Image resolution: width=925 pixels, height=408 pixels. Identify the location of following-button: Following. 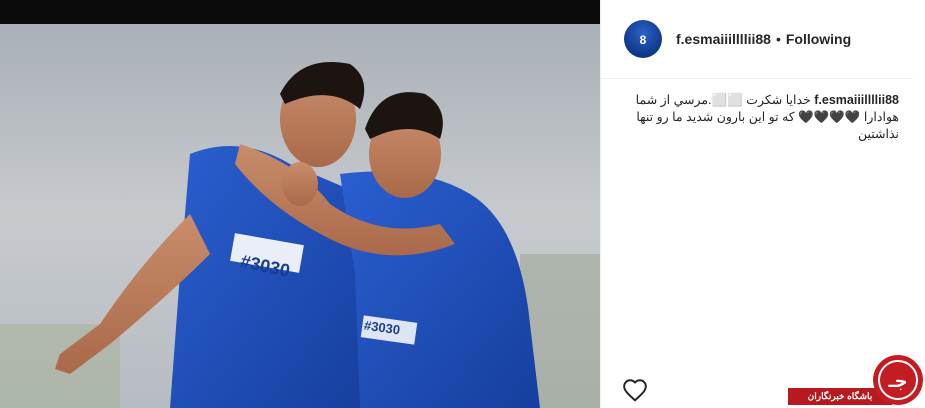
(818, 39).